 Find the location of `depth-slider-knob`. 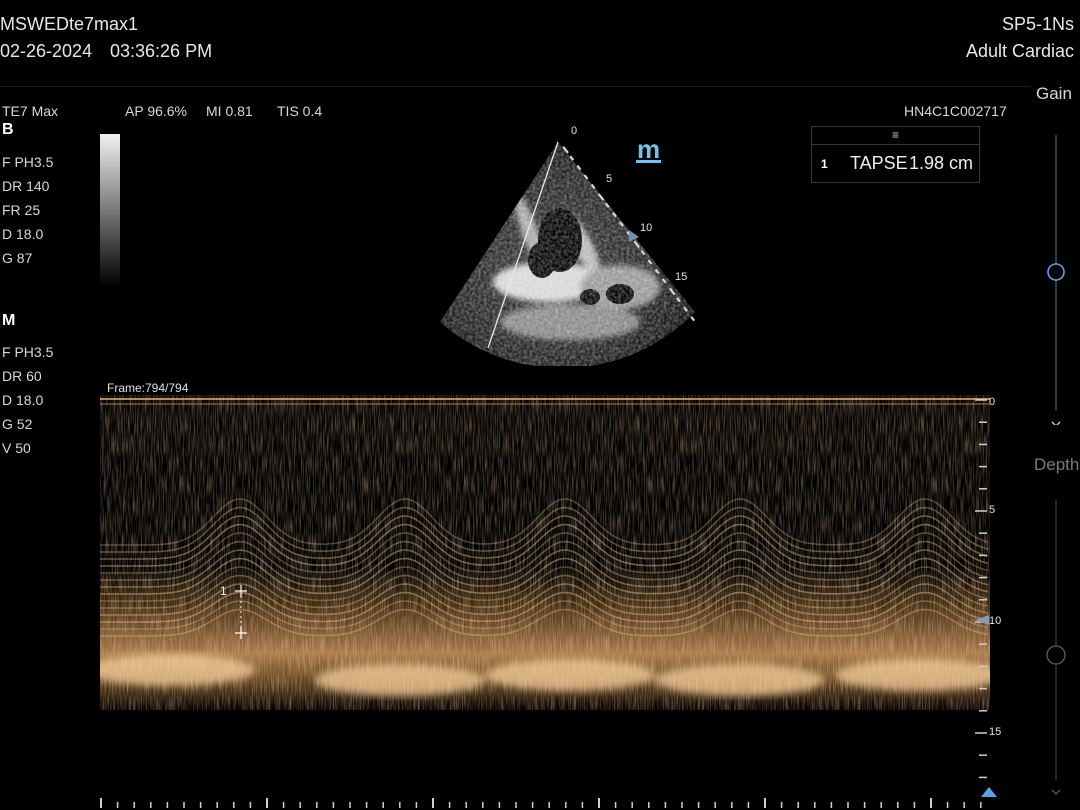

depth-slider-knob is located at coordinates (1056, 655).